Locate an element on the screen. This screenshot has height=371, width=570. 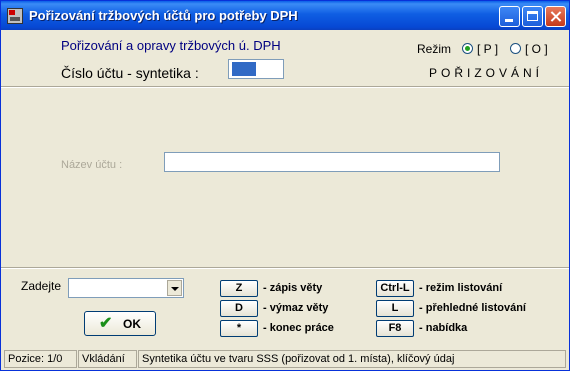
enter-label: Zadejte is located at coordinates (41, 286).